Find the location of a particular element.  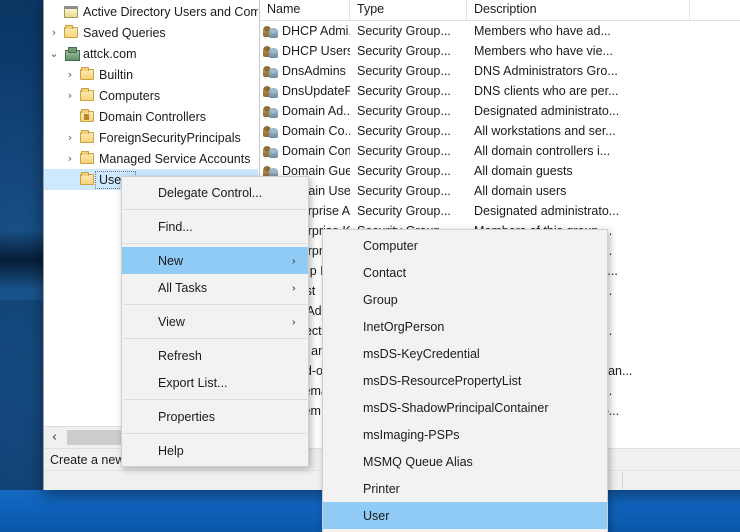

new-submenu-item-msds-keycredential: msDS-KeyCredential is located at coordinates (465, 353).